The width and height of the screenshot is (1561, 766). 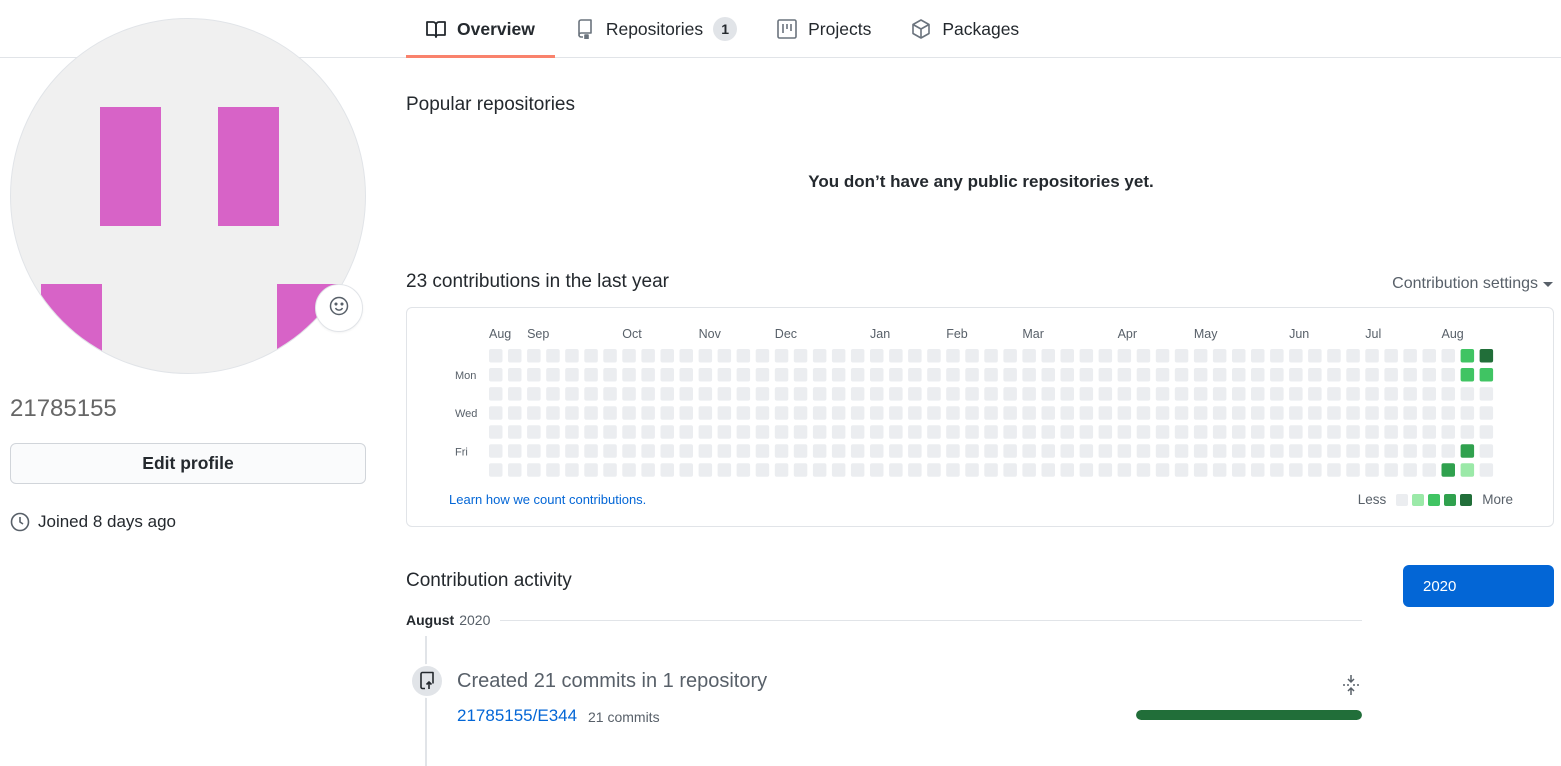 What do you see at coordinates (1472, 284) in the screenshot?
I see `contribution-settings-dropdown: Contribution settings` at bounding box center [1472, 284].